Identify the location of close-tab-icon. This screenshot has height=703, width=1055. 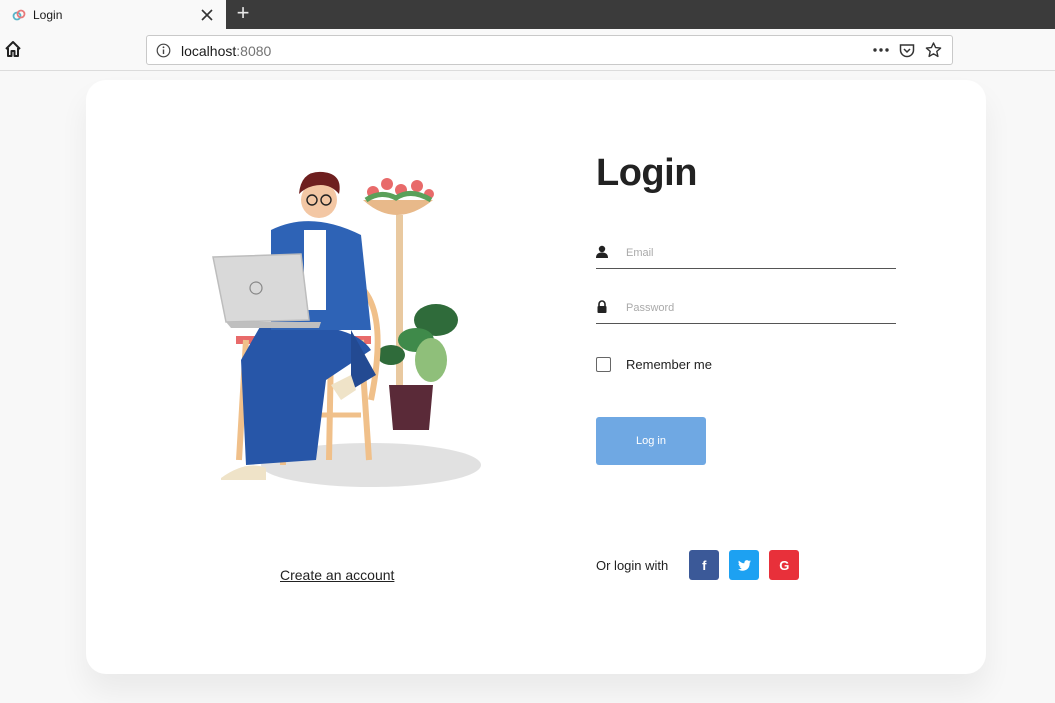
(207, 15).